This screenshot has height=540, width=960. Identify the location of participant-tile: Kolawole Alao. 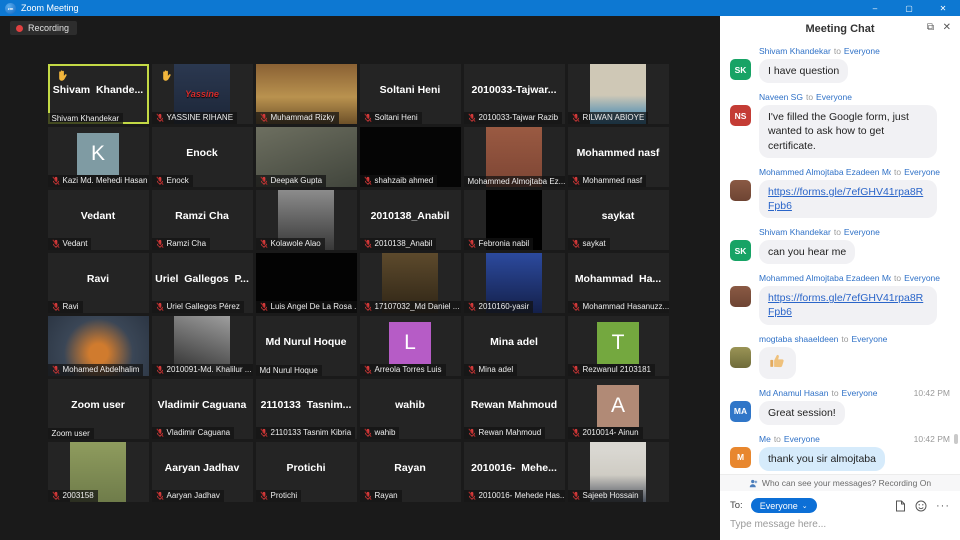
(306, 219).